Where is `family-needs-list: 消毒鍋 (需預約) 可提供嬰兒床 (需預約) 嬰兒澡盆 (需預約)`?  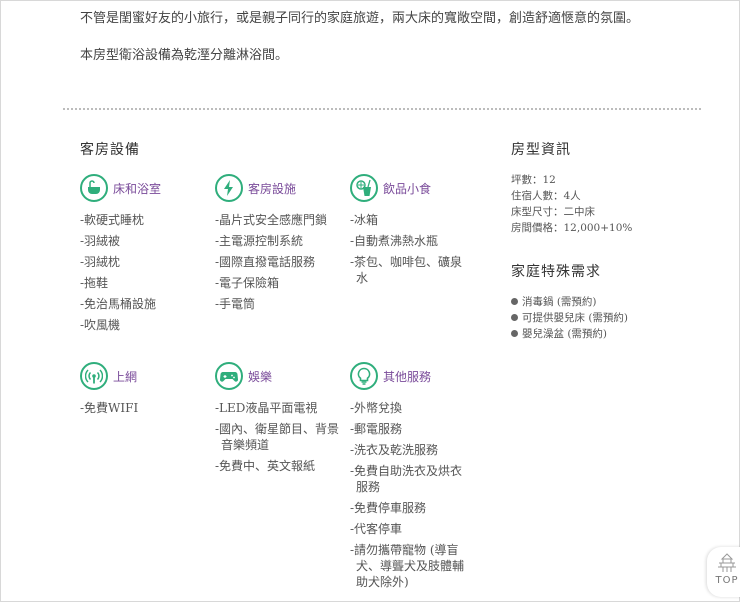
family-needs-list: 消毒鍋 (需預約) 可提供嬰兒床 (需預約) 嬰兒澡盆 (需預約) is located at coordinates (569, 318).